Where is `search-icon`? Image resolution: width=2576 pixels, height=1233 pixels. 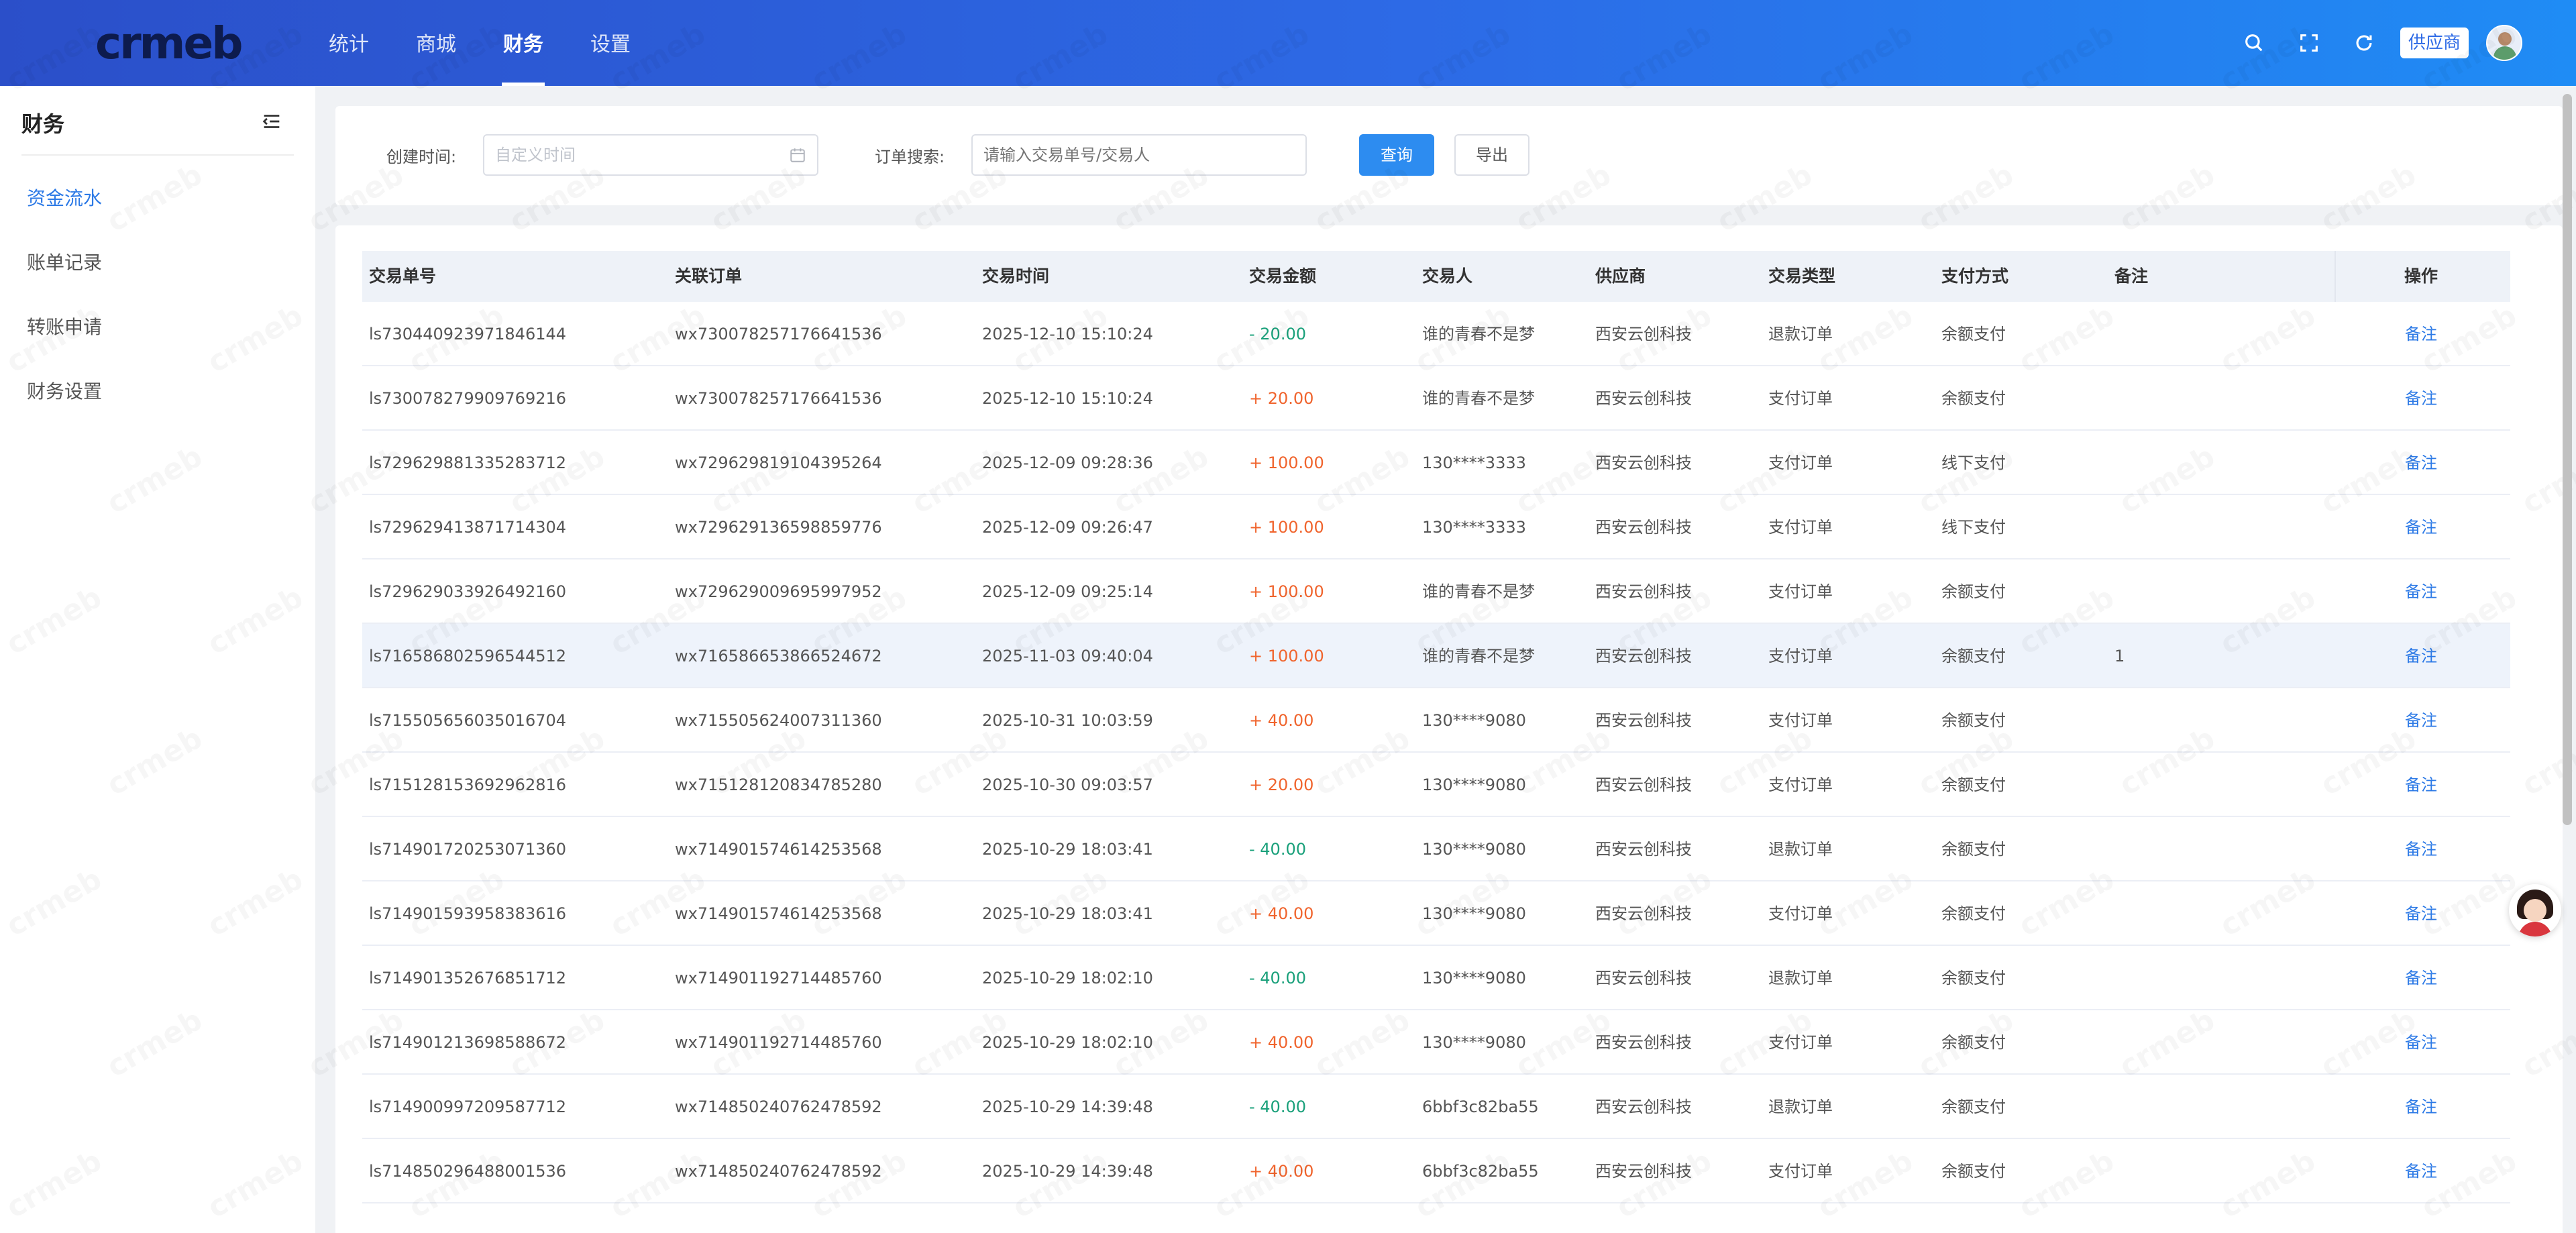
search-icon is located at coordinates (2254, 43).